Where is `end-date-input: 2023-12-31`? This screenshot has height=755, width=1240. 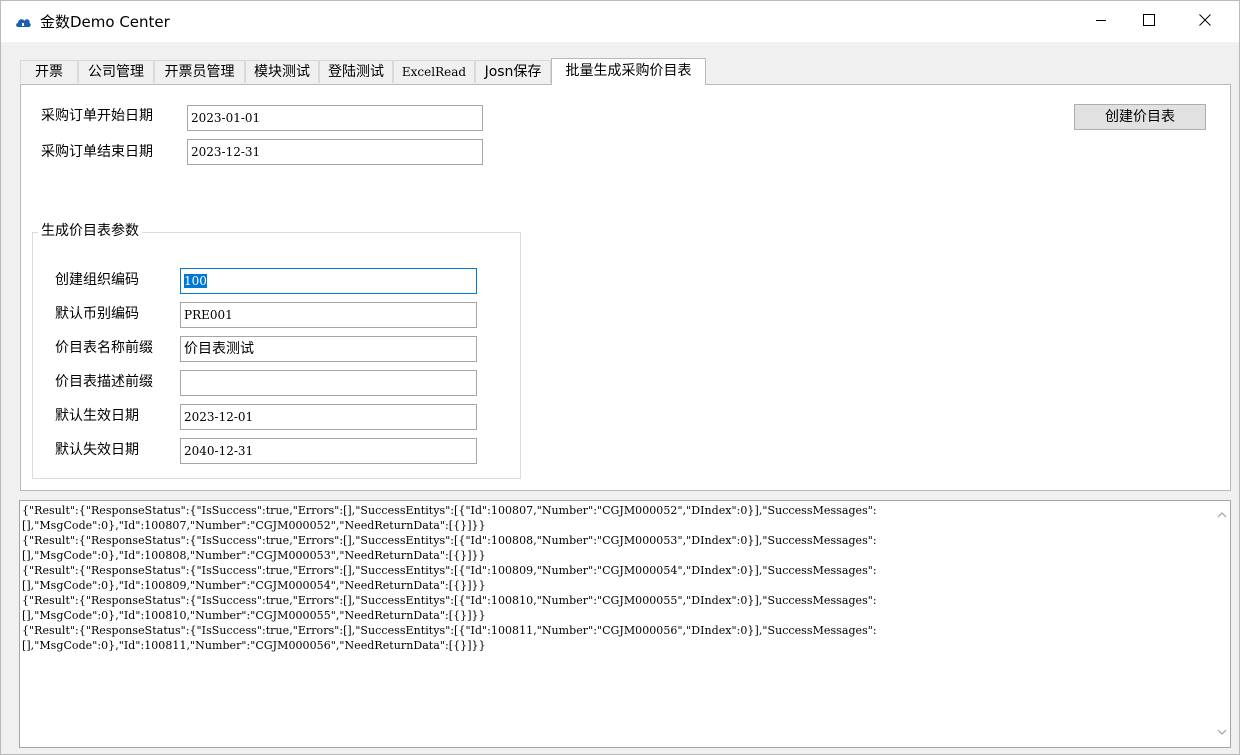
end-date-input: 2023-12-31 is located at coordinates (335, 152).